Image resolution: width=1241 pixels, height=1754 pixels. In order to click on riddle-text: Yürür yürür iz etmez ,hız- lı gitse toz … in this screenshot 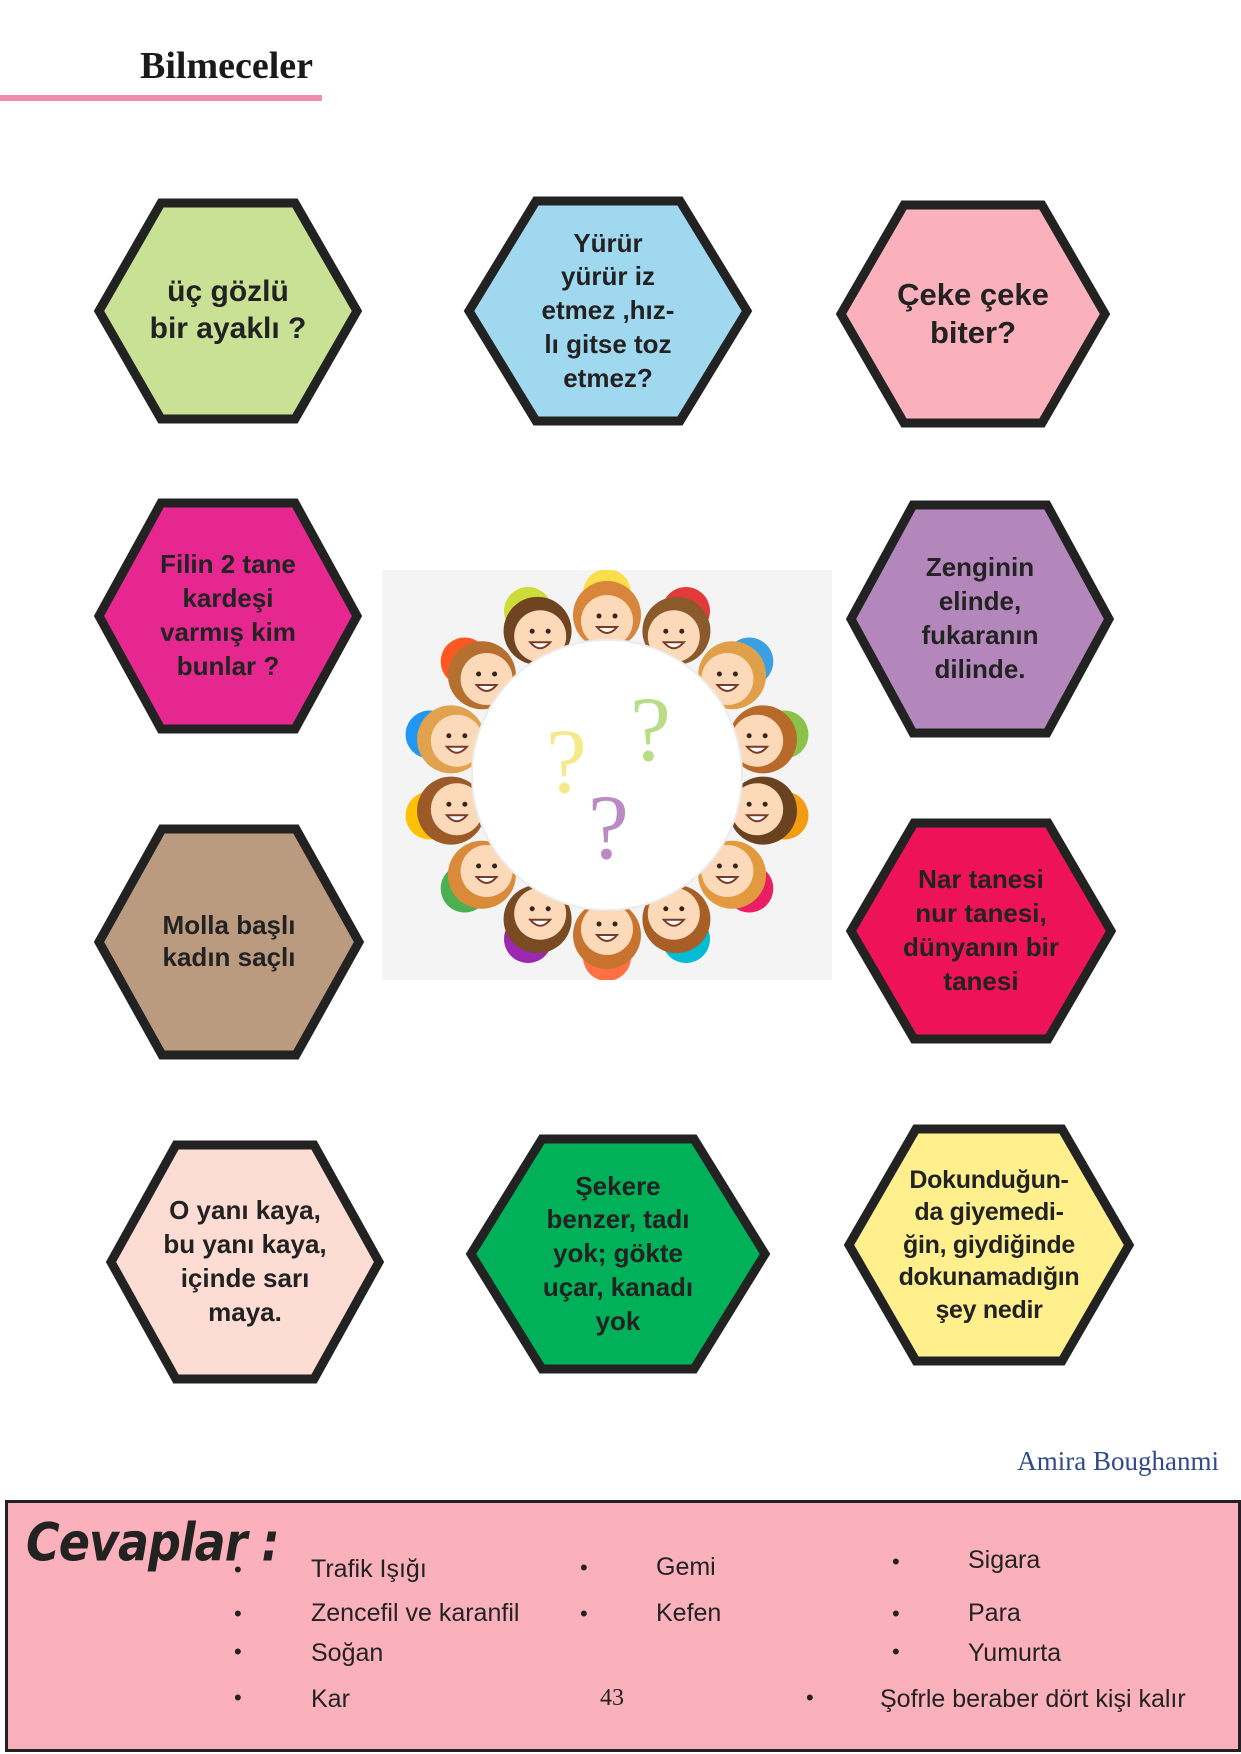, I will do `click(608, 310)`.